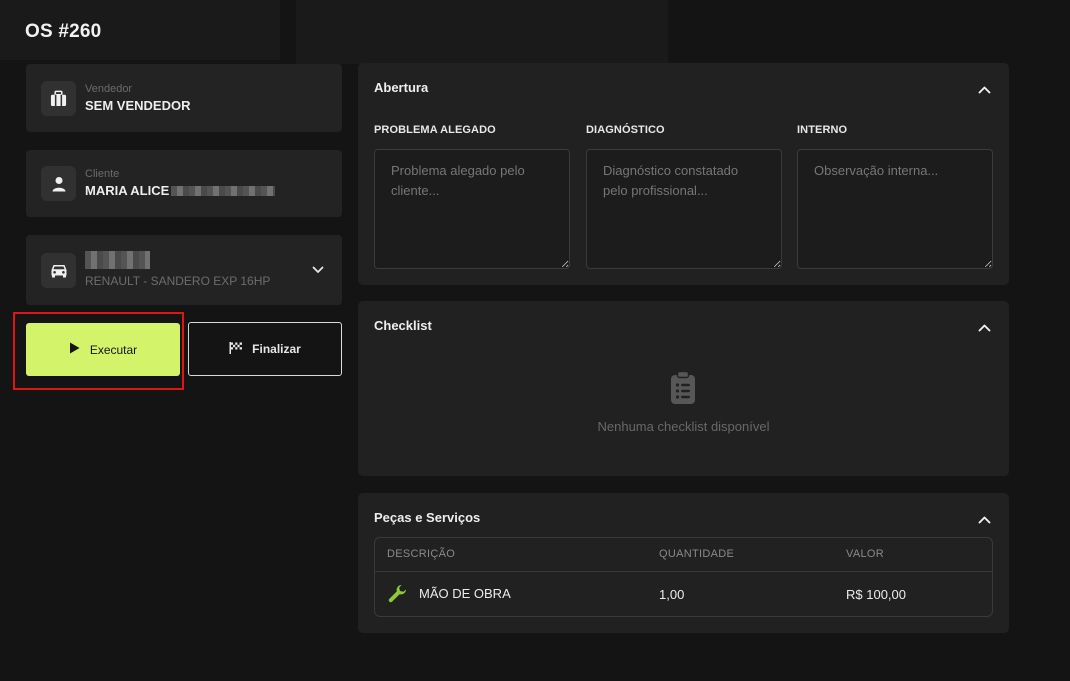  What do you see at coordinates (102, 174) in the screenshot?
I see `cliente-label: Cliente` at bounding box center [102, 174].